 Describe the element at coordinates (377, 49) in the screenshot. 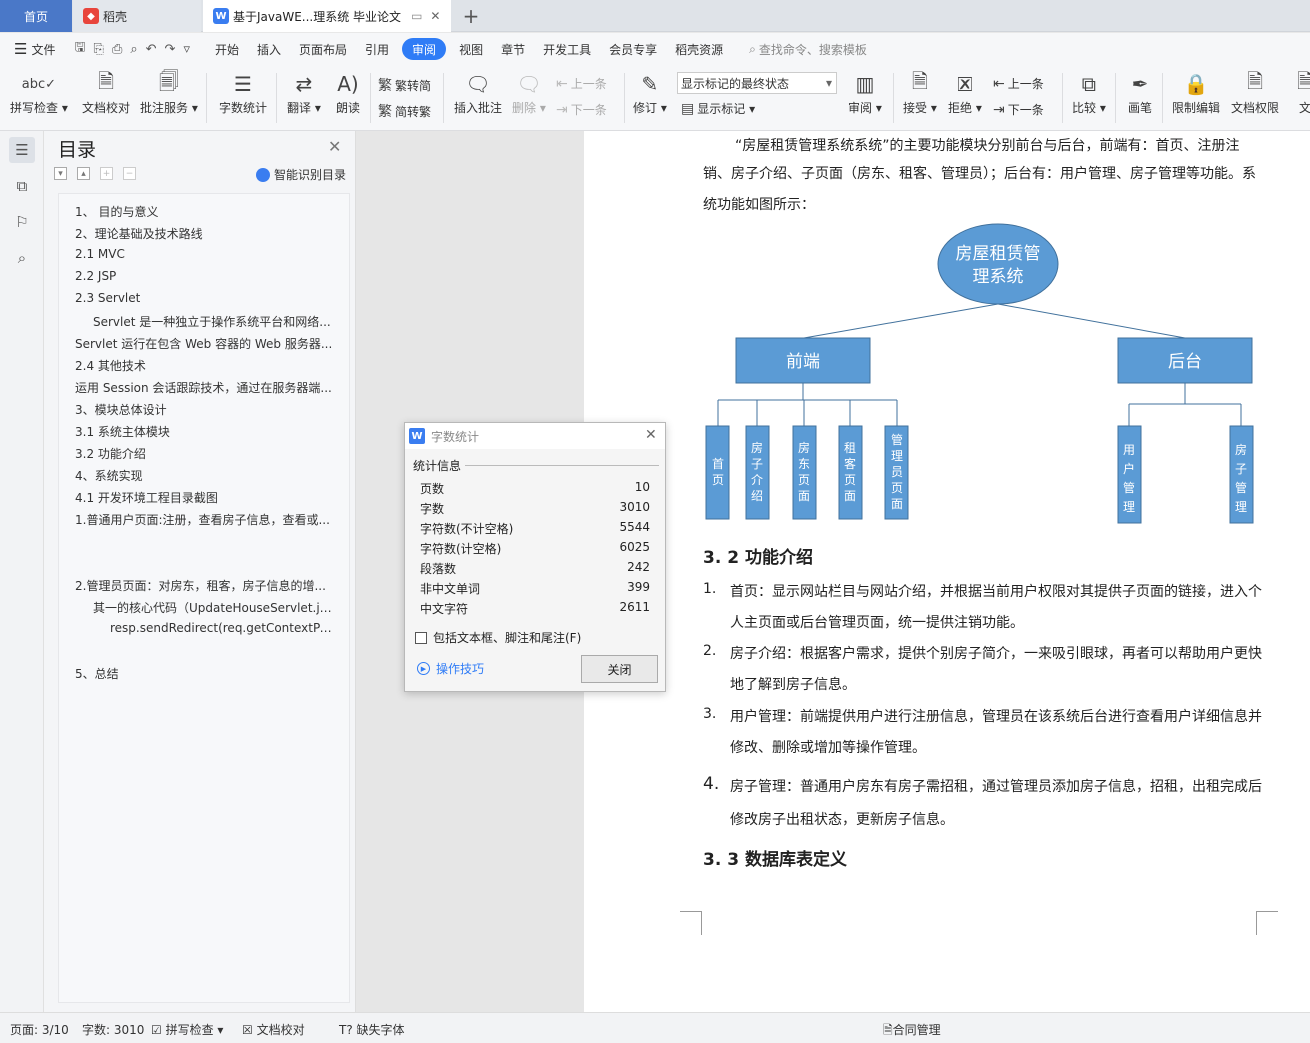

I see `menu-references: 引用` at that location.